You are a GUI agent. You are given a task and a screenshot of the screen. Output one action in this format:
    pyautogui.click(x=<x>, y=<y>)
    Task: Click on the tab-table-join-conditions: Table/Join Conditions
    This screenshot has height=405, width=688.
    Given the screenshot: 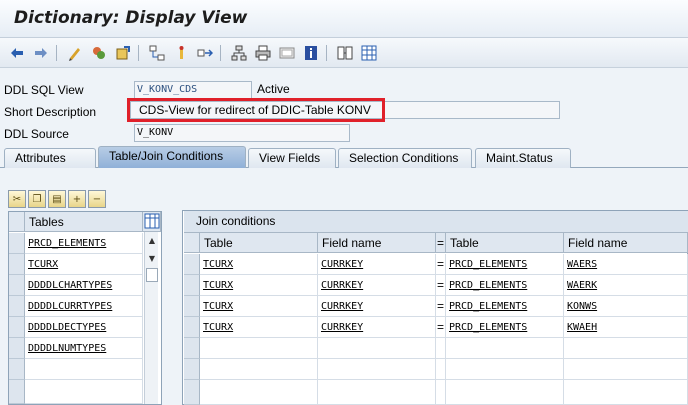 What is the action you would take?
    pyautogui.click(x=172, y=157)
    